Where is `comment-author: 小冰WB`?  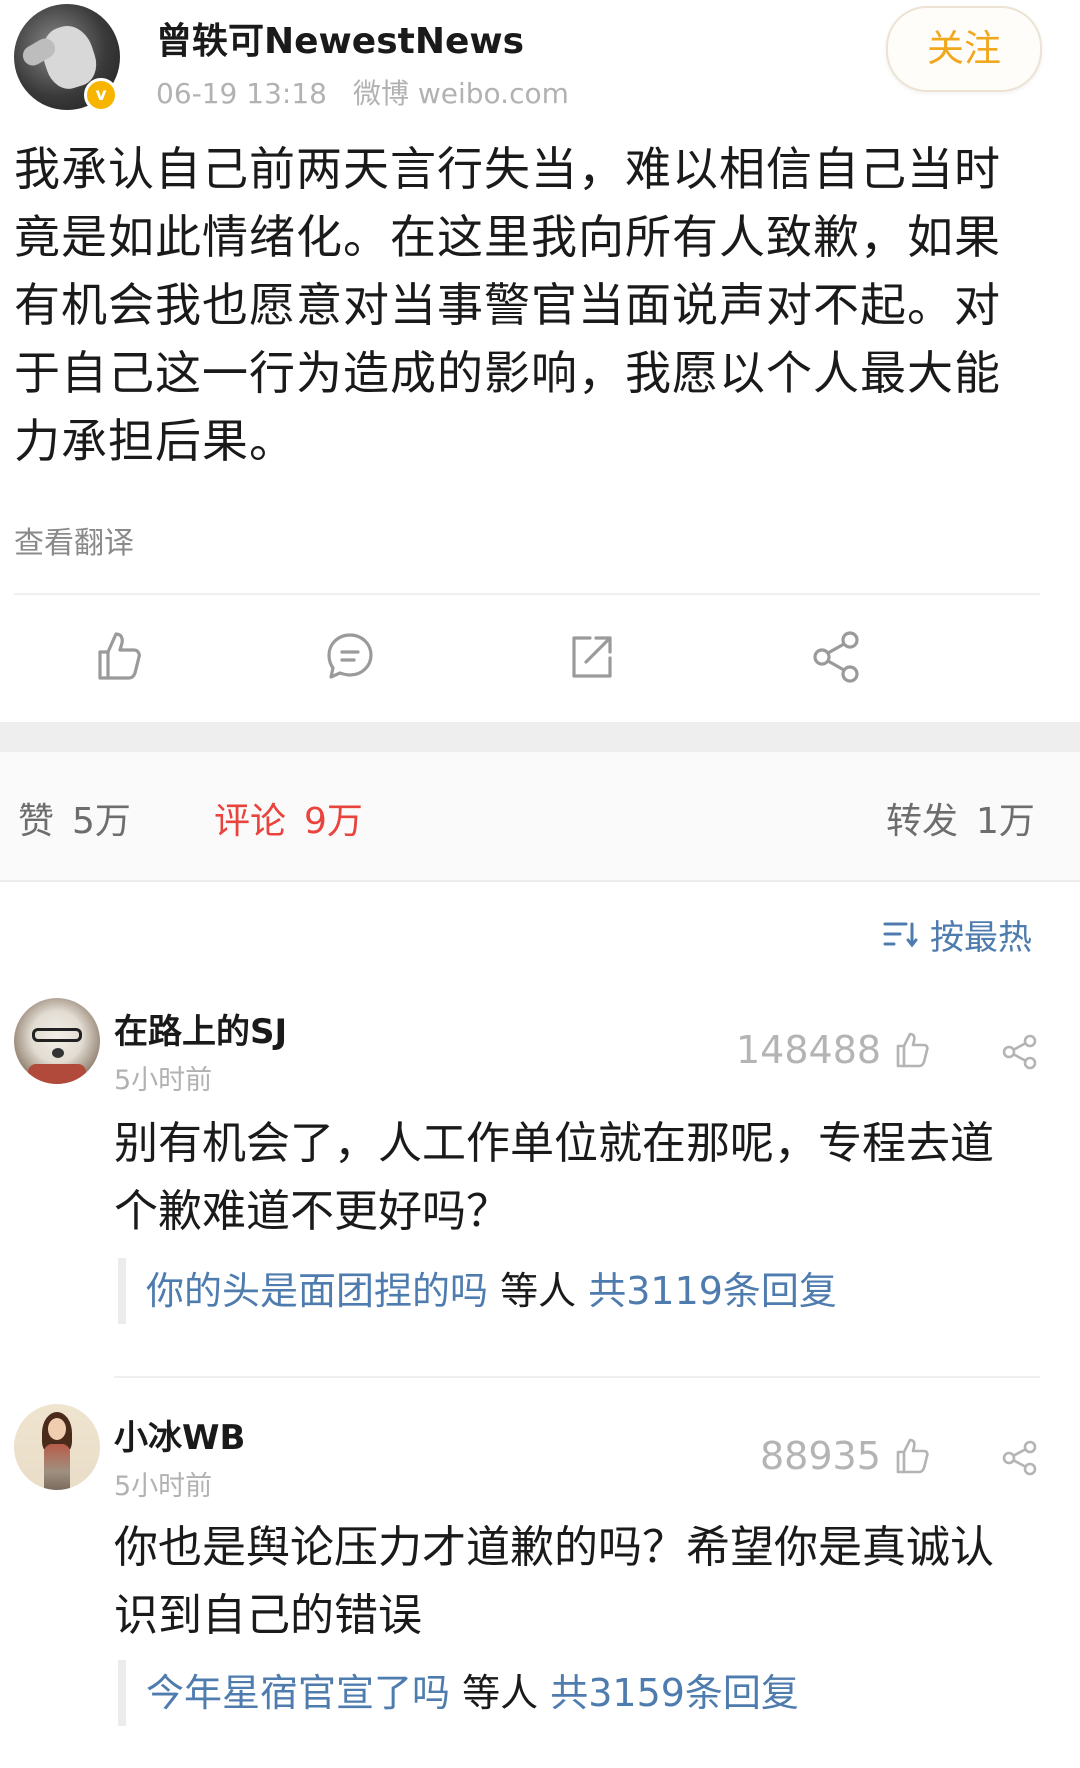
comment-author: 小冰WB is located at coordinates (179, 1434).